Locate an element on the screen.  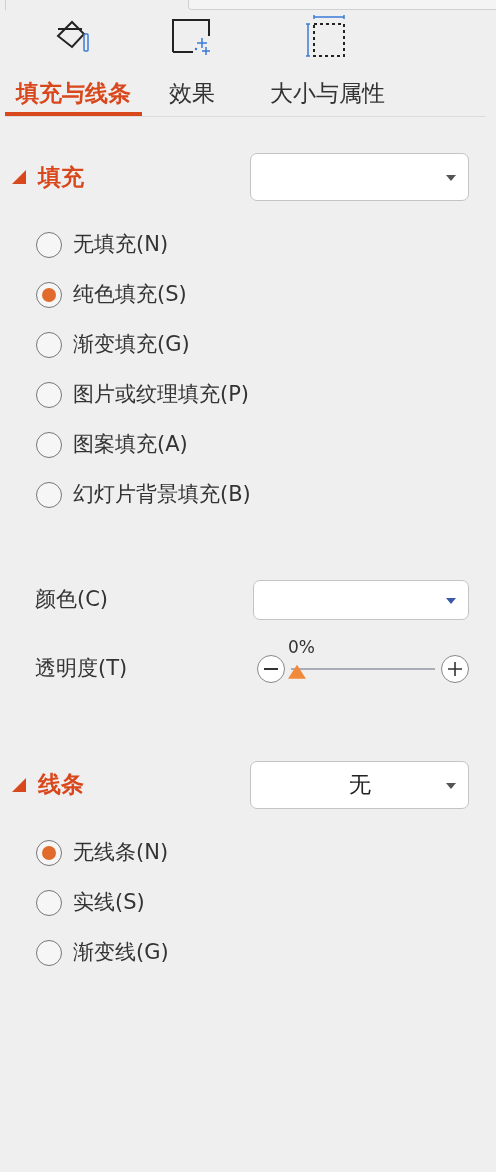
radio-option: 渐变线(G) is located at coordinates (266, 952).